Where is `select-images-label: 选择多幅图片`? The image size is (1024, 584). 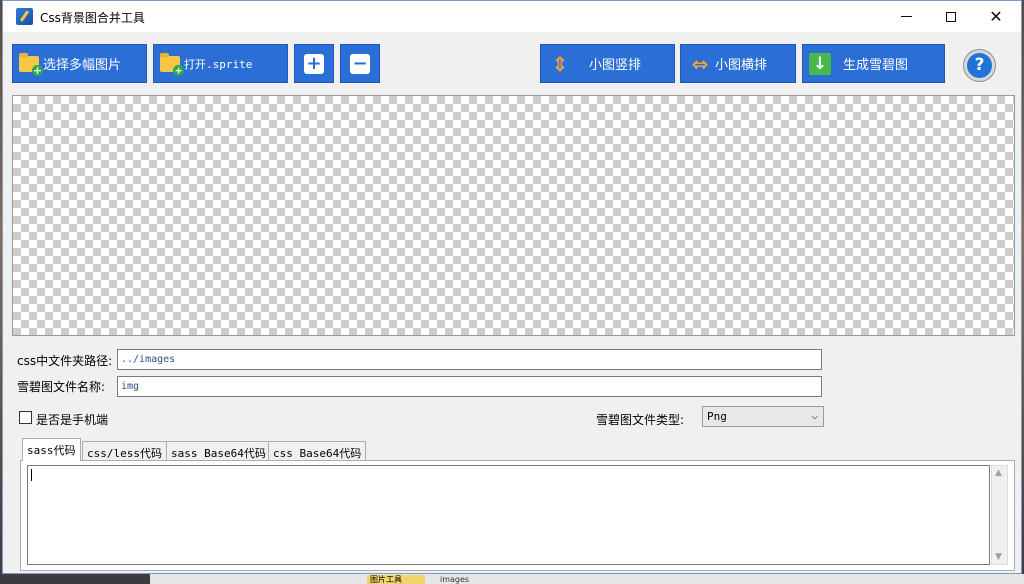
select-images-label: 选择多幅图片 is located at coordinates (82, 65).